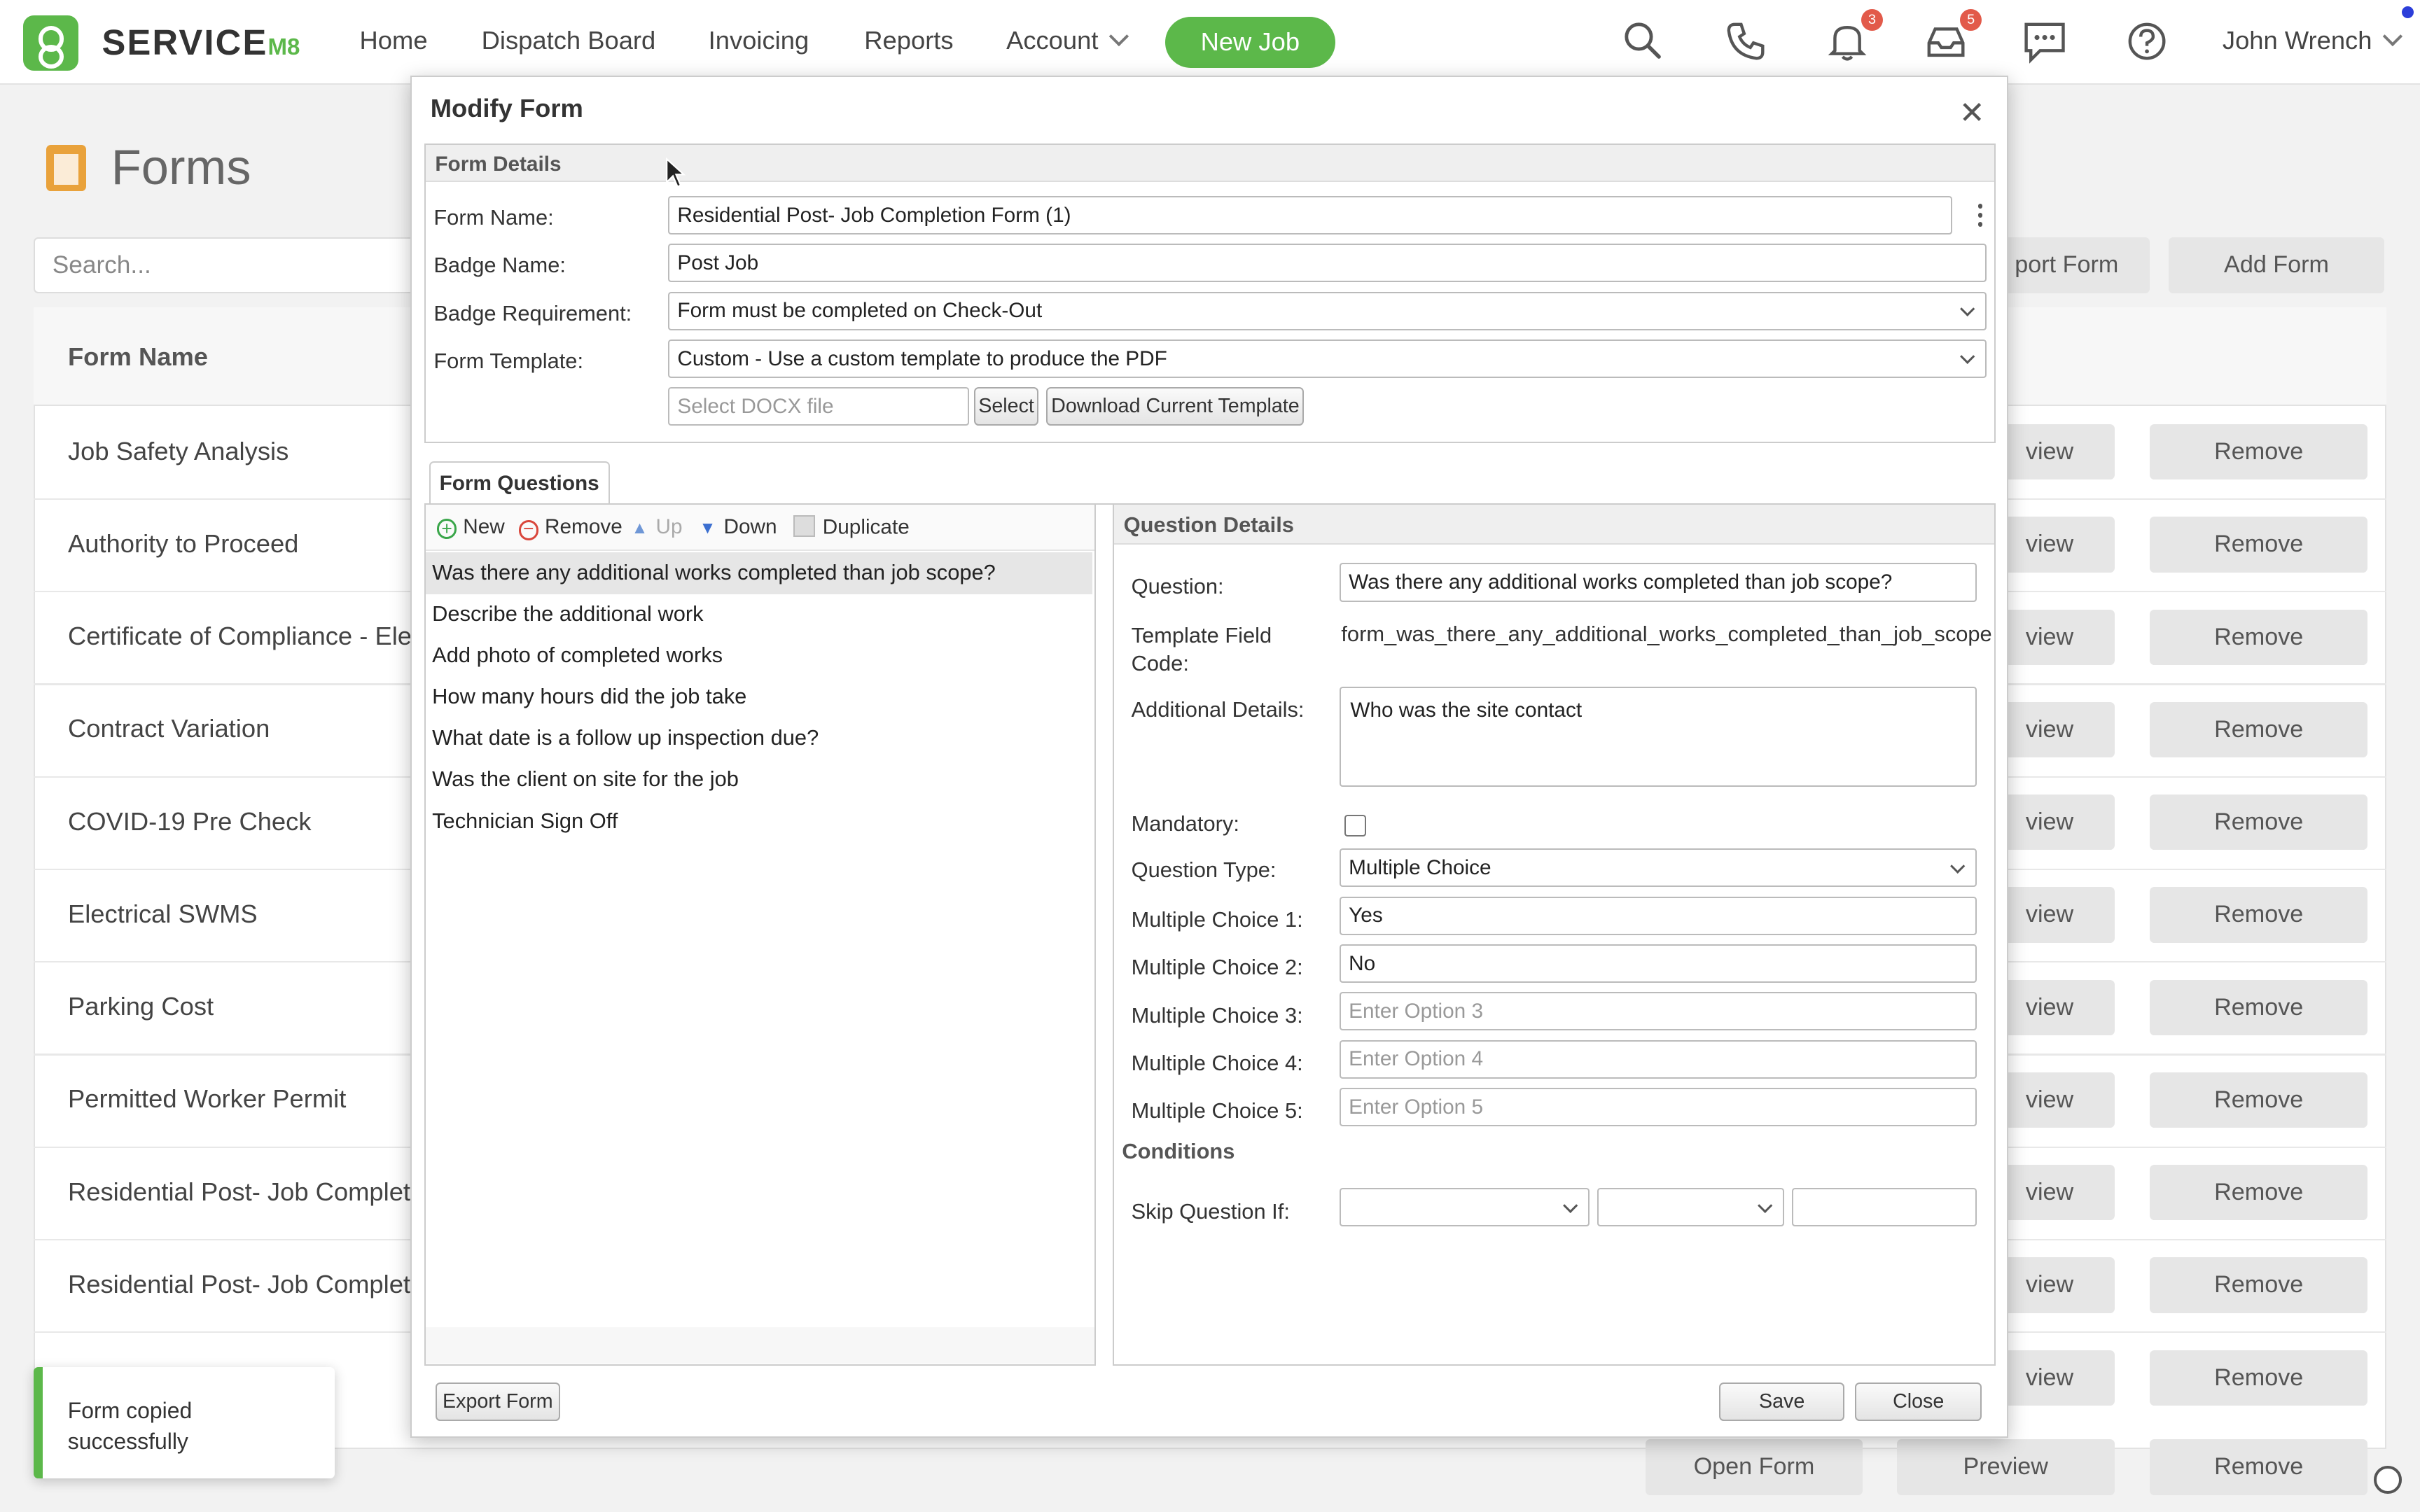  I want to click on download-template-button: Download Current Template, so click(1175, 406).